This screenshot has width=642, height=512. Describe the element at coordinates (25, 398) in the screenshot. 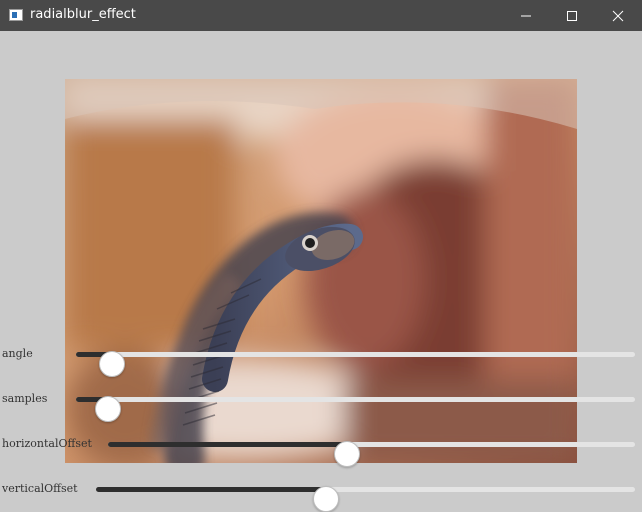

I see `samples-label: samples` at that location.